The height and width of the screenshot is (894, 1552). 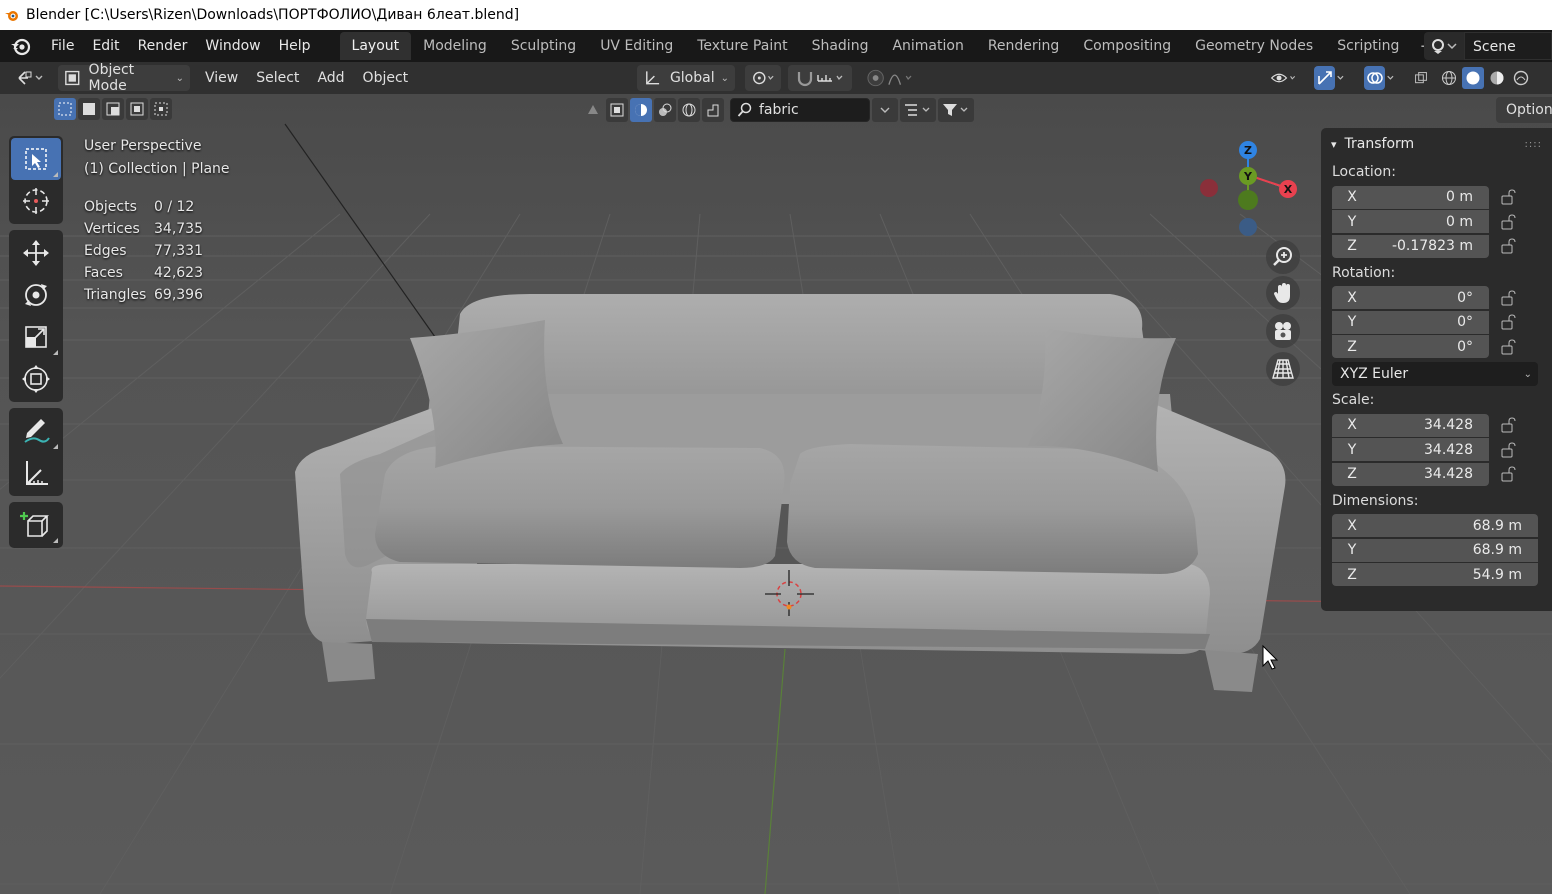 What do you see at coordinates (30, 78) in the screenshot?
I see `editor-type-button` at bounding box center [30, 78].